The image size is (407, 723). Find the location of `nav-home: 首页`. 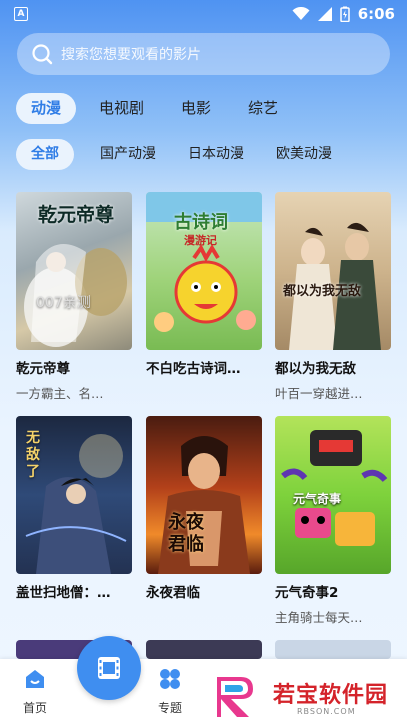

nav-home: 首页 is located at coordinates (35, 687).